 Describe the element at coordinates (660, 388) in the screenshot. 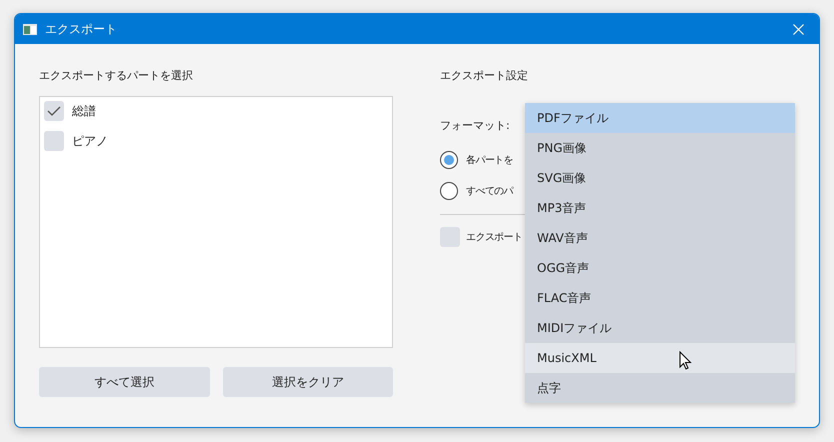

I see `menu-option: 点字` at that location.